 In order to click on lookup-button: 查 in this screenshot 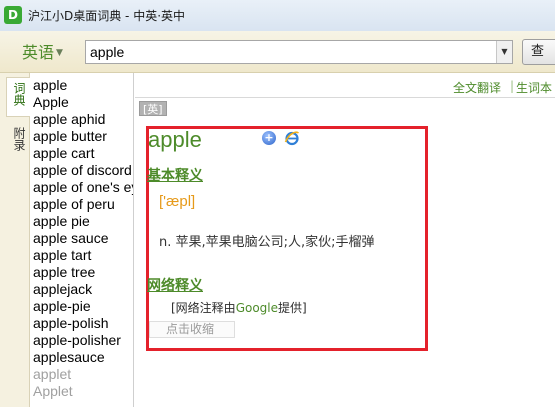, I will do `click(538, 52)`.